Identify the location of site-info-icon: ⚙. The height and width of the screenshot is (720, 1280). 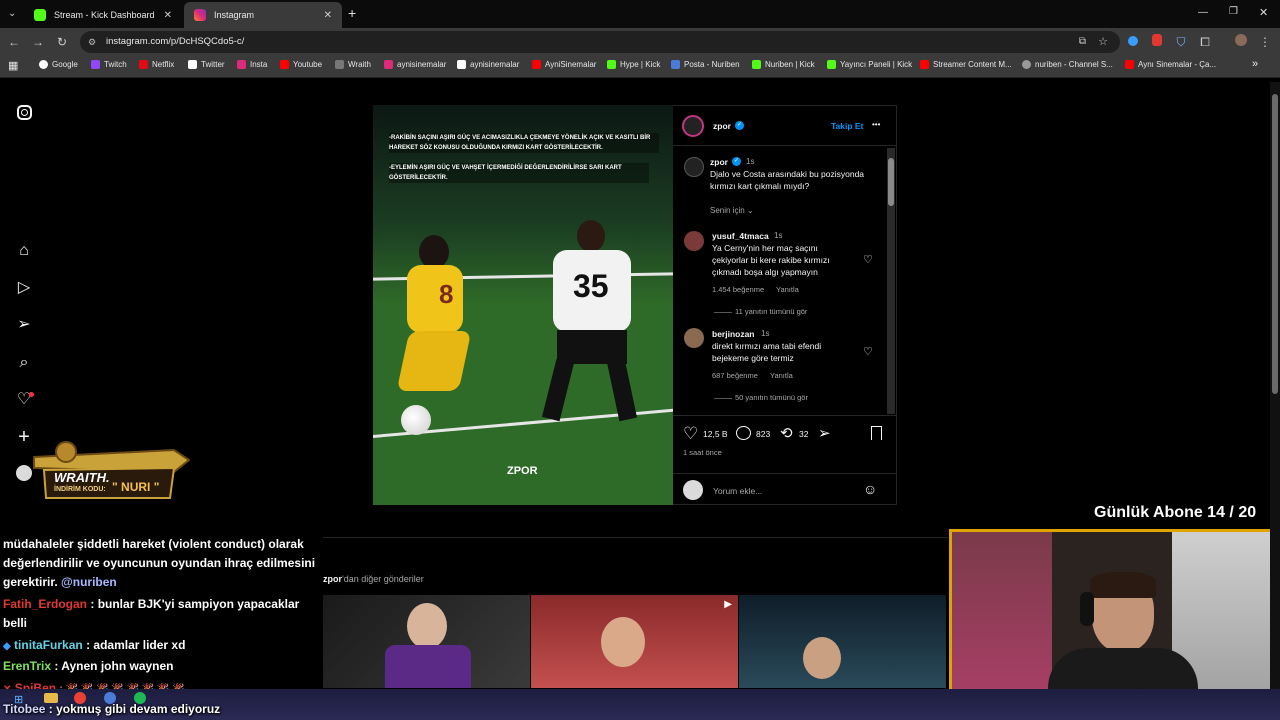
(92, 42).